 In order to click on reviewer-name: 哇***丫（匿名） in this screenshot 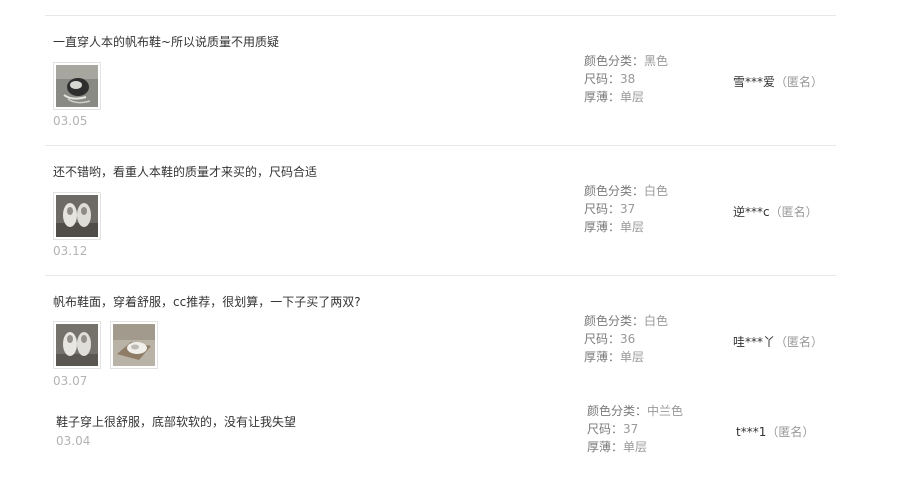, I will do `click(778, 342)`.